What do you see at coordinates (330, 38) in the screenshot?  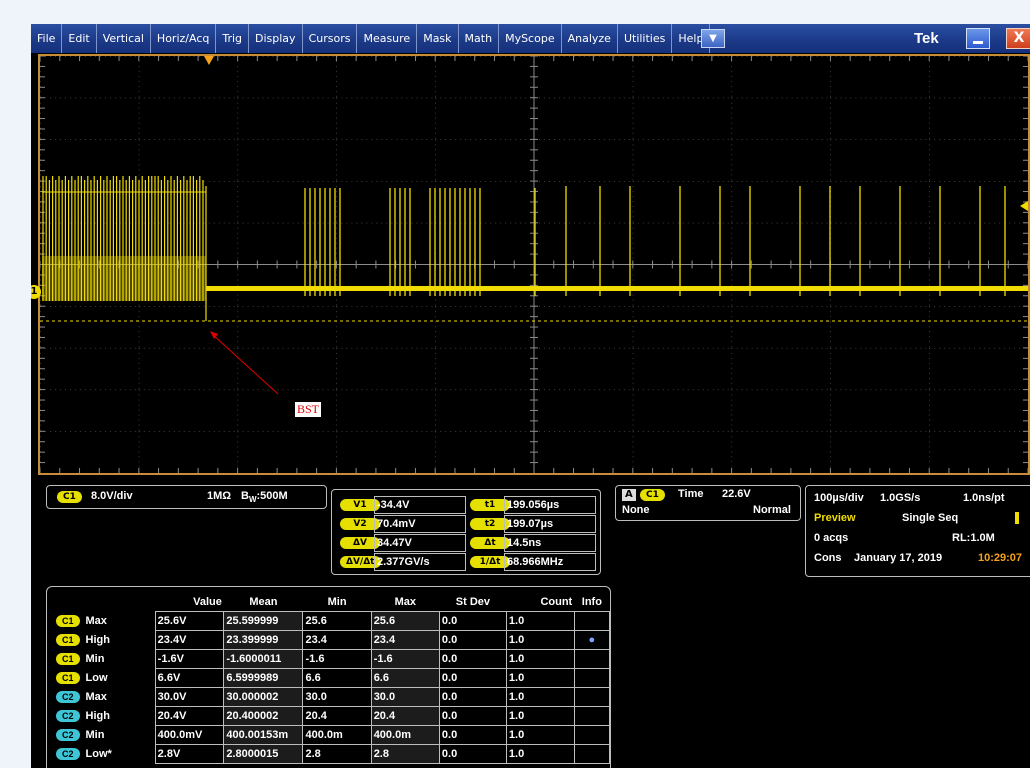 I see `menu-item-cursors: Cursors` at bounding box center [330, 38].